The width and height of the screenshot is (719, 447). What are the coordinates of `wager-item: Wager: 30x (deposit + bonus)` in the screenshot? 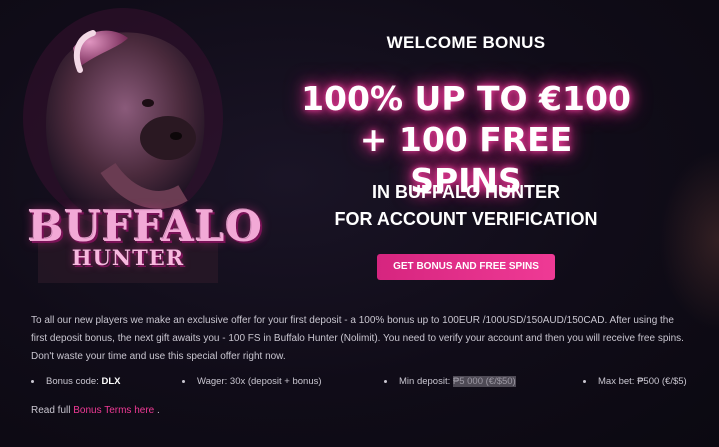 It's located at (252, 381).